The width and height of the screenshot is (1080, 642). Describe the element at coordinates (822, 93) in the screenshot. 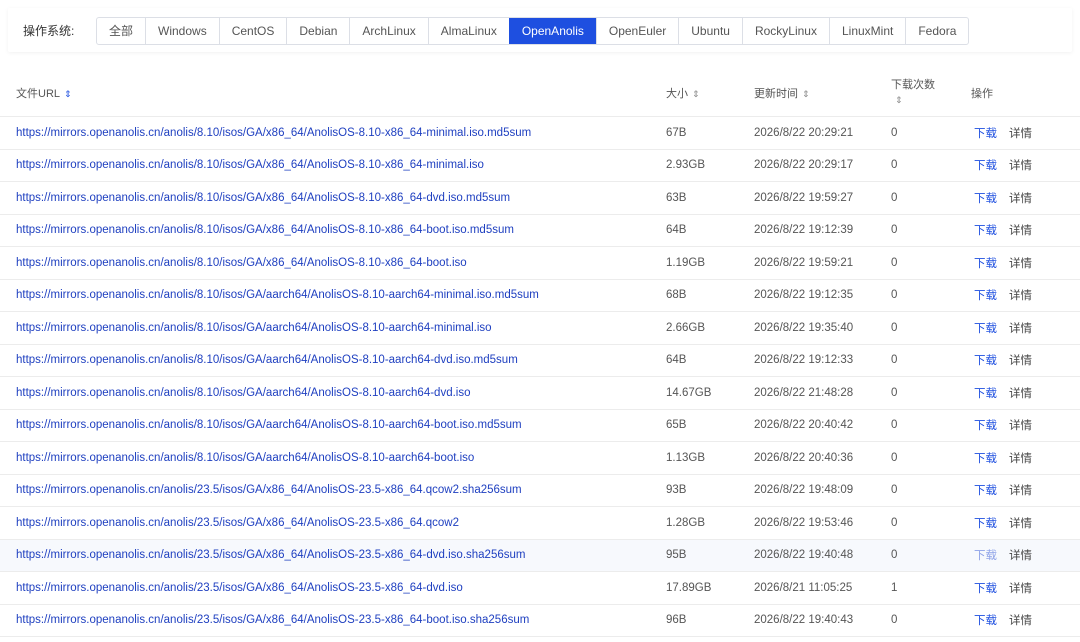

I see `header-time: 更新时间 ⇕` at that location.